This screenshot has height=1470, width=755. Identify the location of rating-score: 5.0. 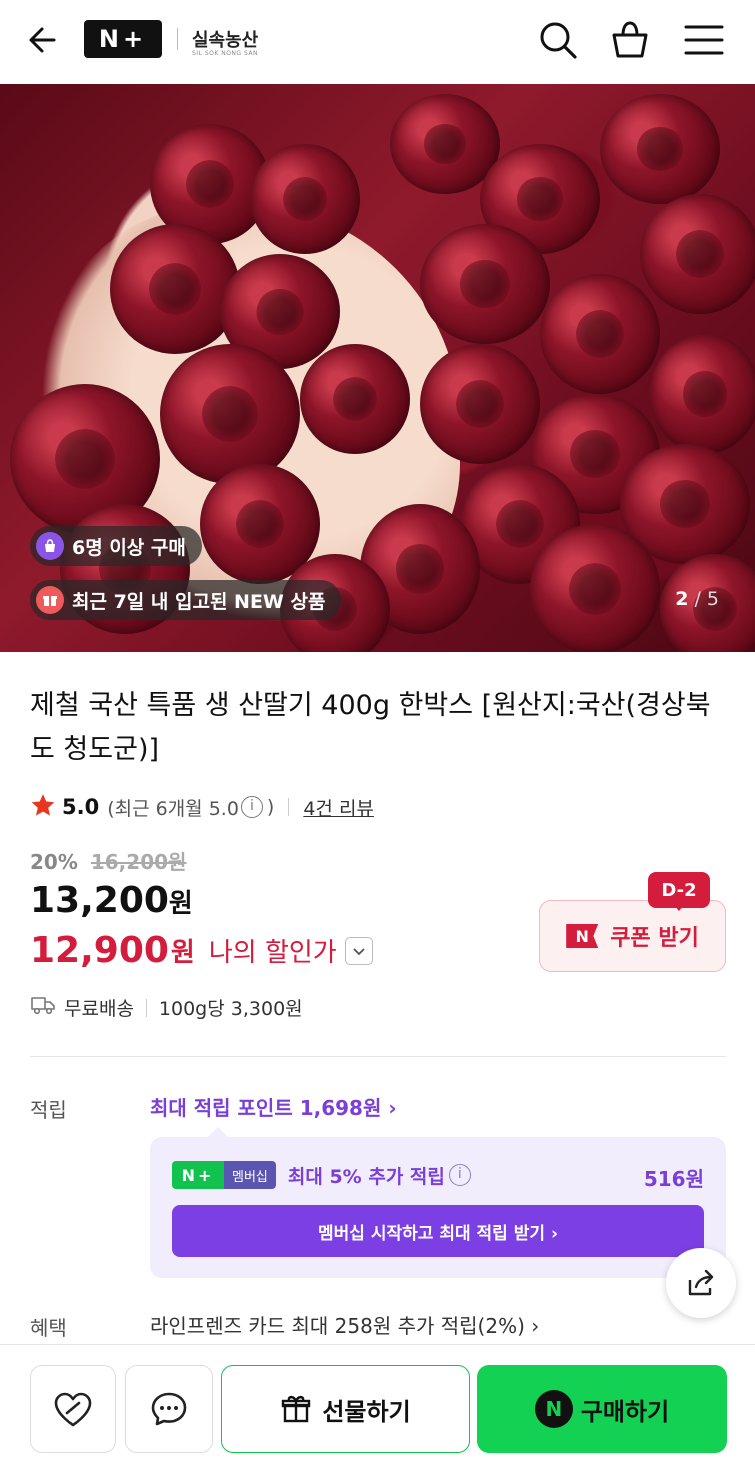
(81, 807).